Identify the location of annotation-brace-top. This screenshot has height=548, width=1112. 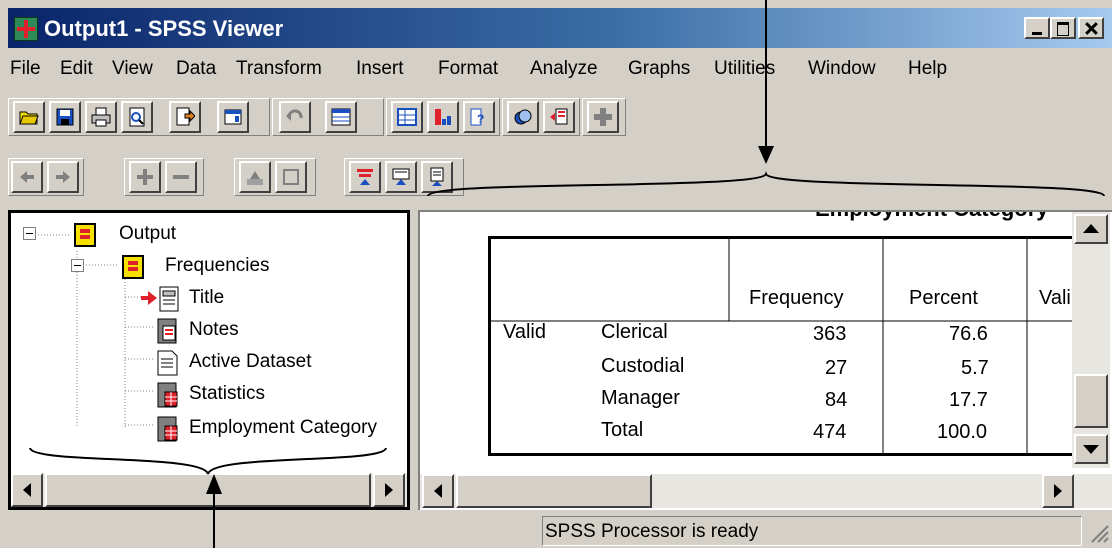
(766, 184).